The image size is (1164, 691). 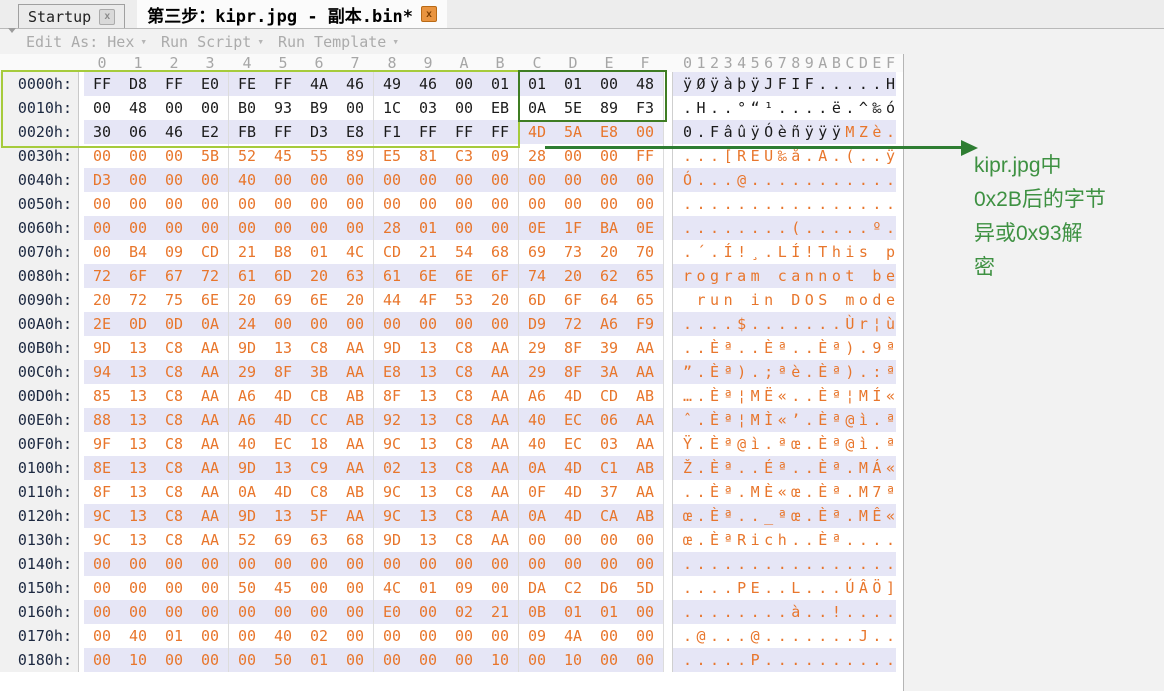 I want to click on tab-active-file: 第三步：kipr.jpg - 副本.bin* x, so click(x=292, y=14).